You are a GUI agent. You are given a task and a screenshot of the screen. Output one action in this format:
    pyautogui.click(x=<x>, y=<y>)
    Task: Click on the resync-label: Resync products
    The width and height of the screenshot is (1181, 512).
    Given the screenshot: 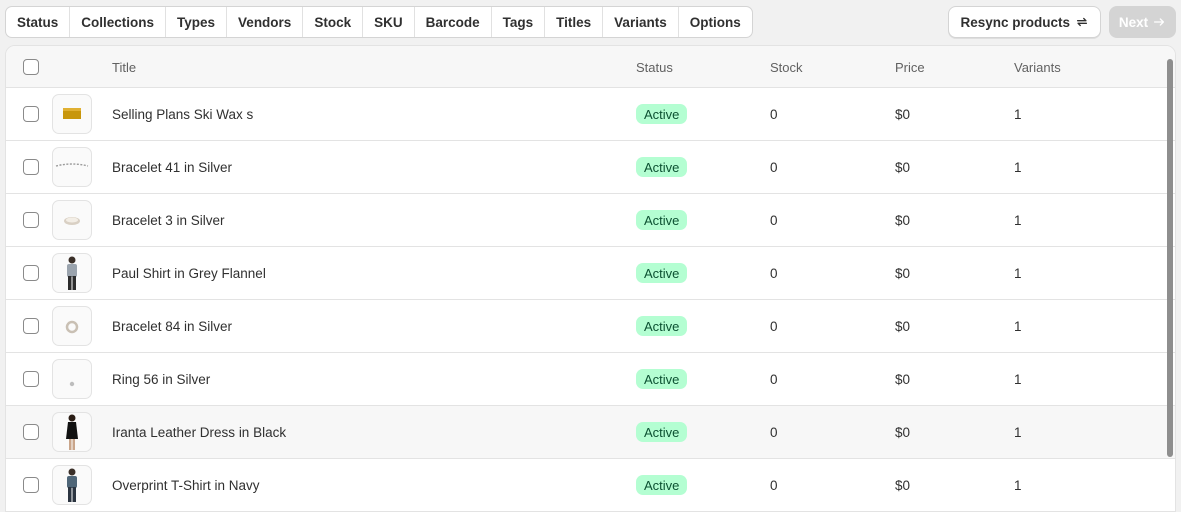 What is the action you would take?
    pyautogui.click(x=1015, y=22)
    